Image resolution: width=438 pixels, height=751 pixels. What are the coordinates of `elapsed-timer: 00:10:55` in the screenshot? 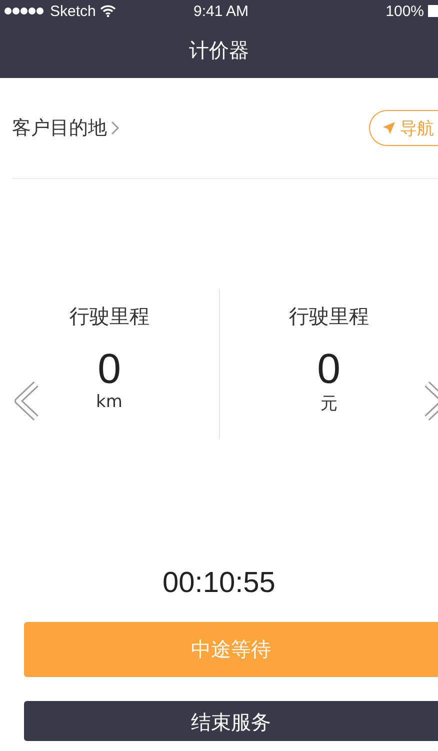 It's located at (219, 583).